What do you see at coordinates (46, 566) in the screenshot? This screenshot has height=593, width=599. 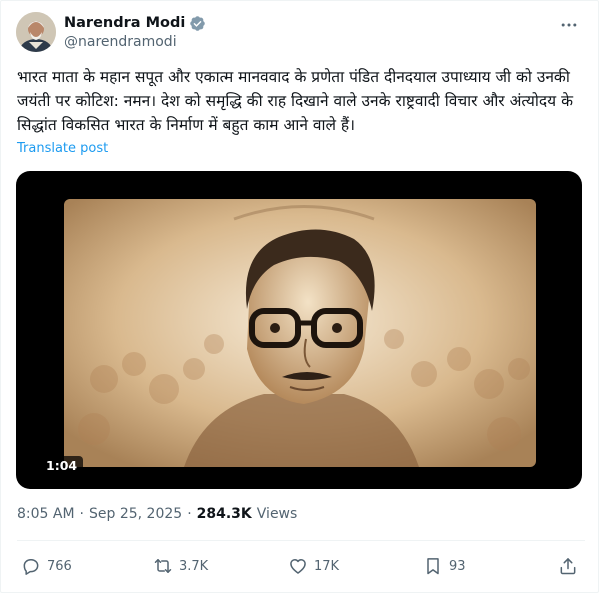 I see `reply-button: 766` at bounding box center [46, 566].